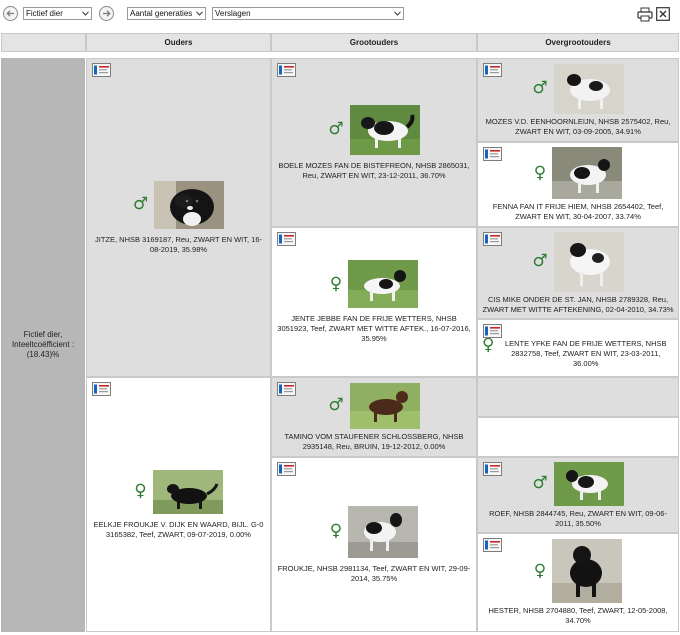  Describe the element at coordinates (308, 13) in the screenshot. I see `reports-select: Verslagen` at that location.